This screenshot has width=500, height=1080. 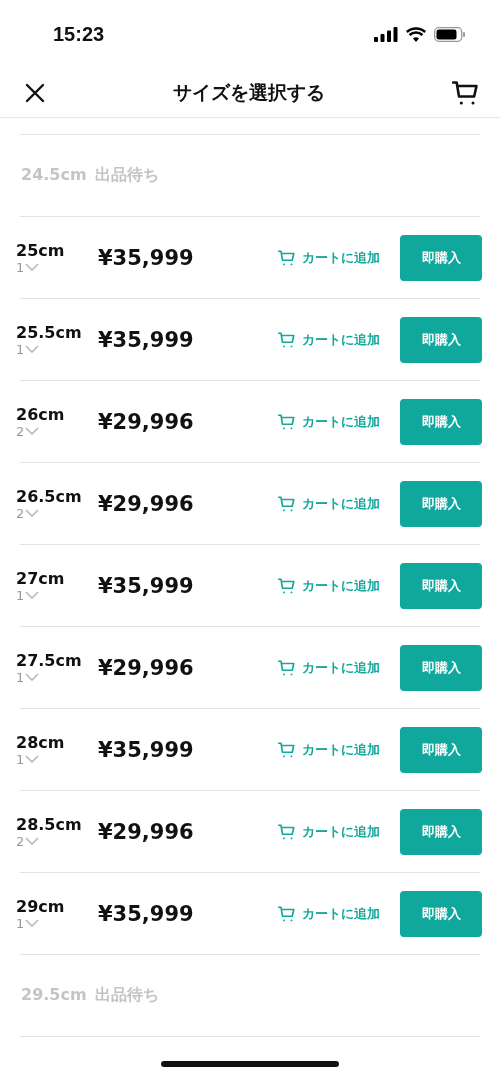 What do you see at coordinates (386, 34) in the screenshot?
I see `signal-icon` at bounding box center [386, 34].